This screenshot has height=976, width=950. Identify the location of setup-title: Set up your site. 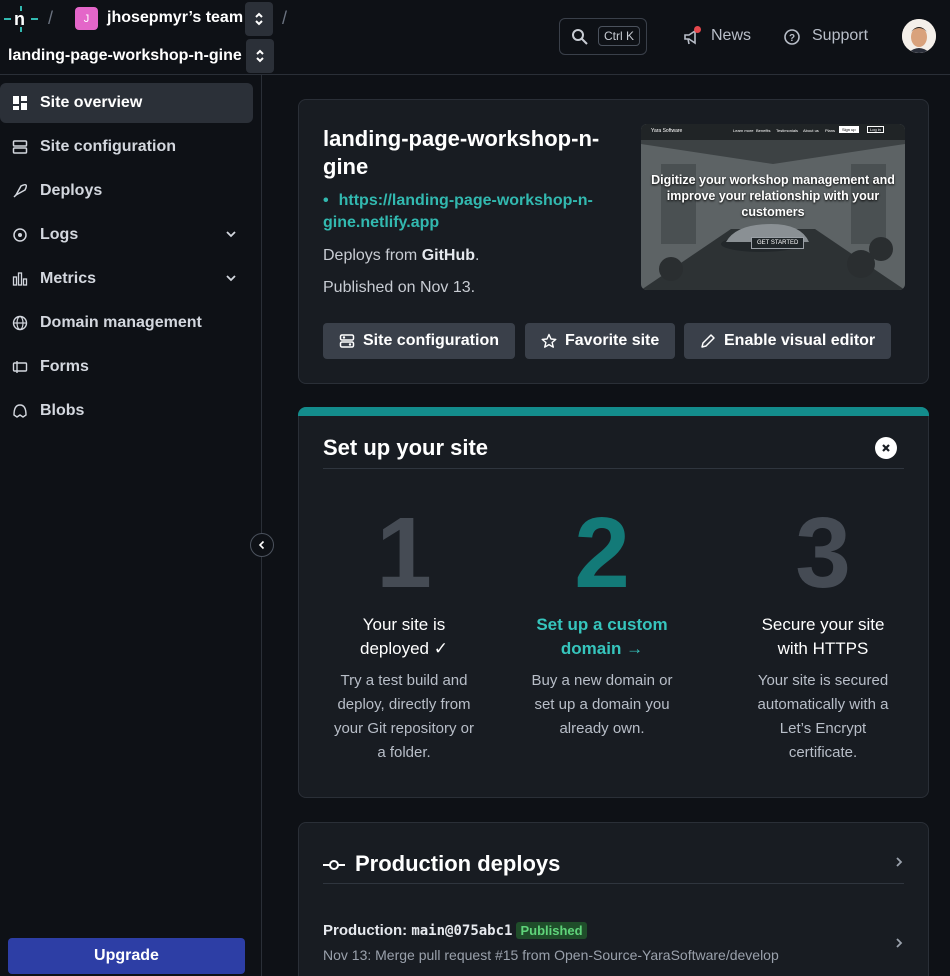
(406, 447).